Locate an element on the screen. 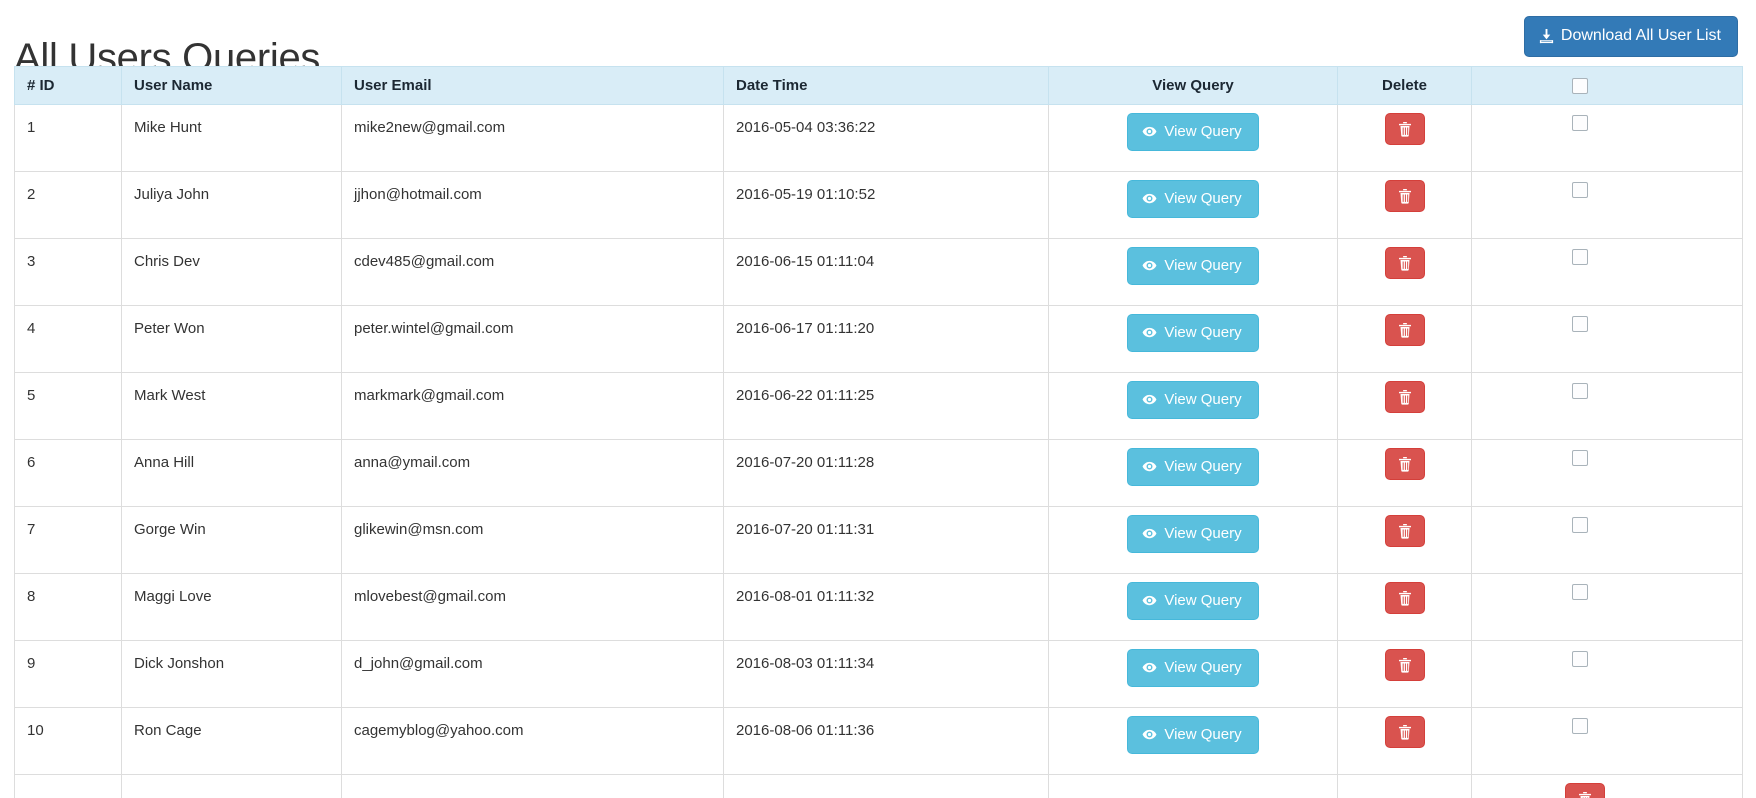  cell-id: 3 is located at coordinates (68, 272).